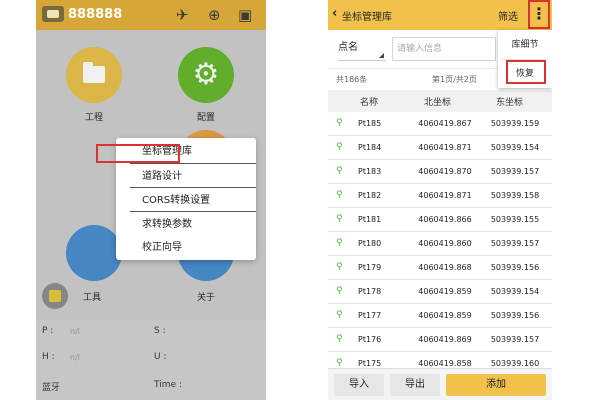  Describe the element at coordinates (496, 385) in the screenshot. I see `add-button: 添加` at that location.